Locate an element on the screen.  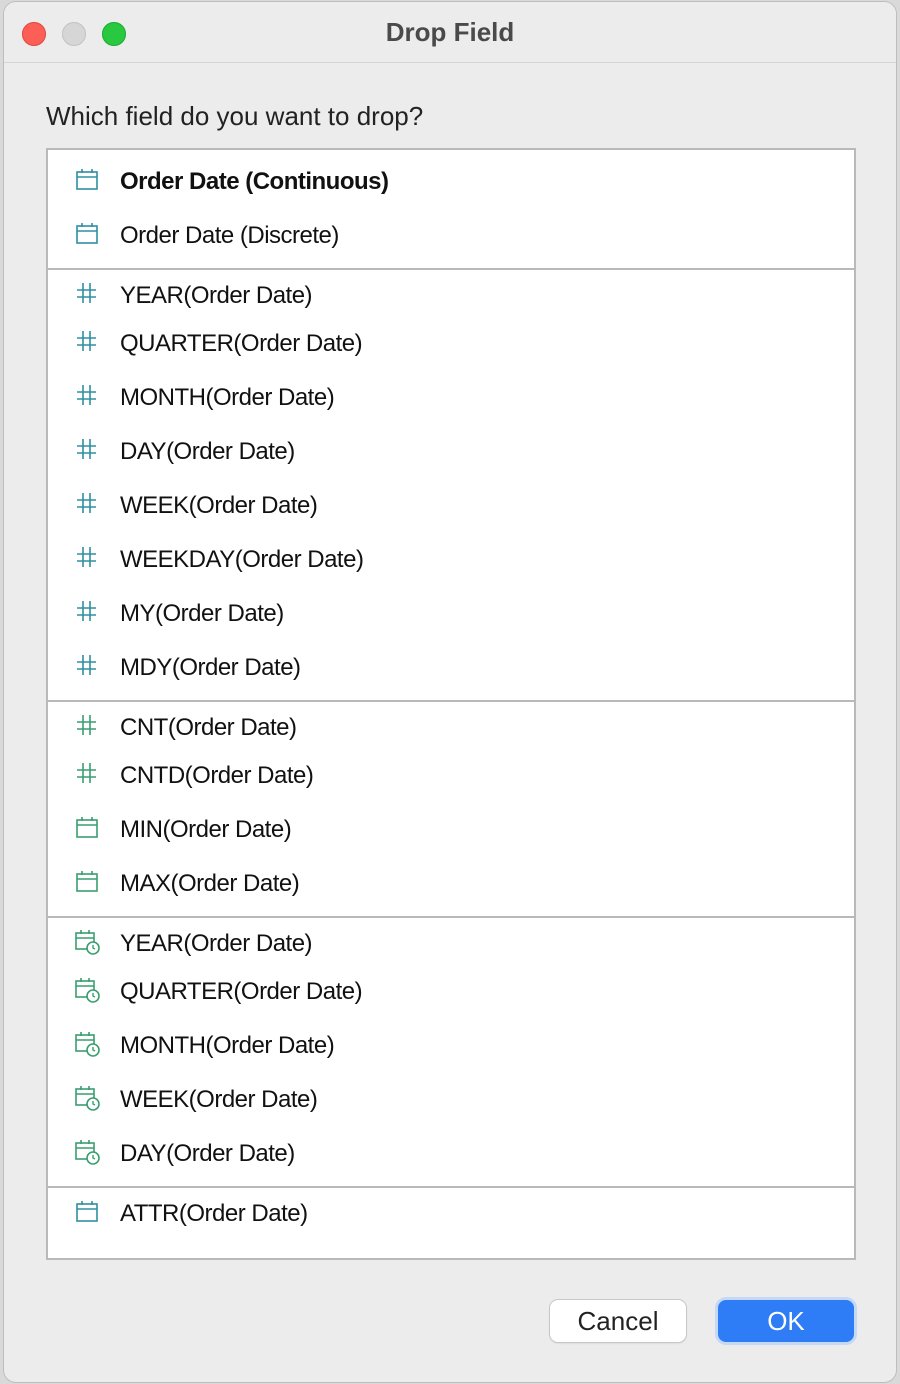
field-option-quarter-continuous: QUARTER(Order Date) is located at coordinates (451, 993).